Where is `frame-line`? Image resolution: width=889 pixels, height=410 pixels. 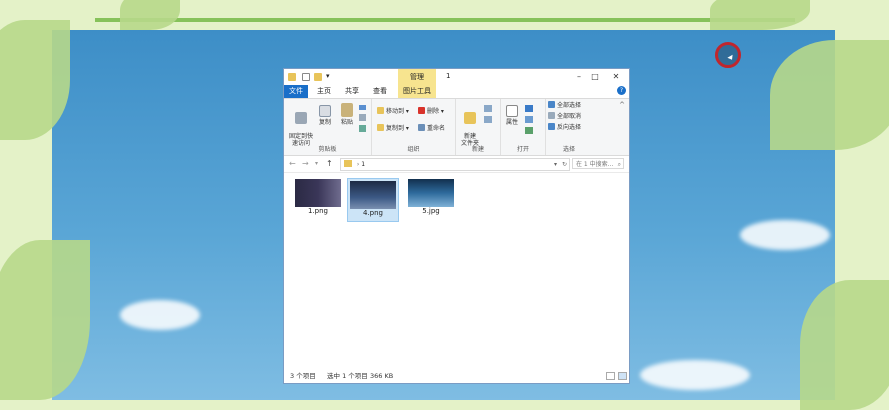 frame-line is located at coordinates (445, 20).